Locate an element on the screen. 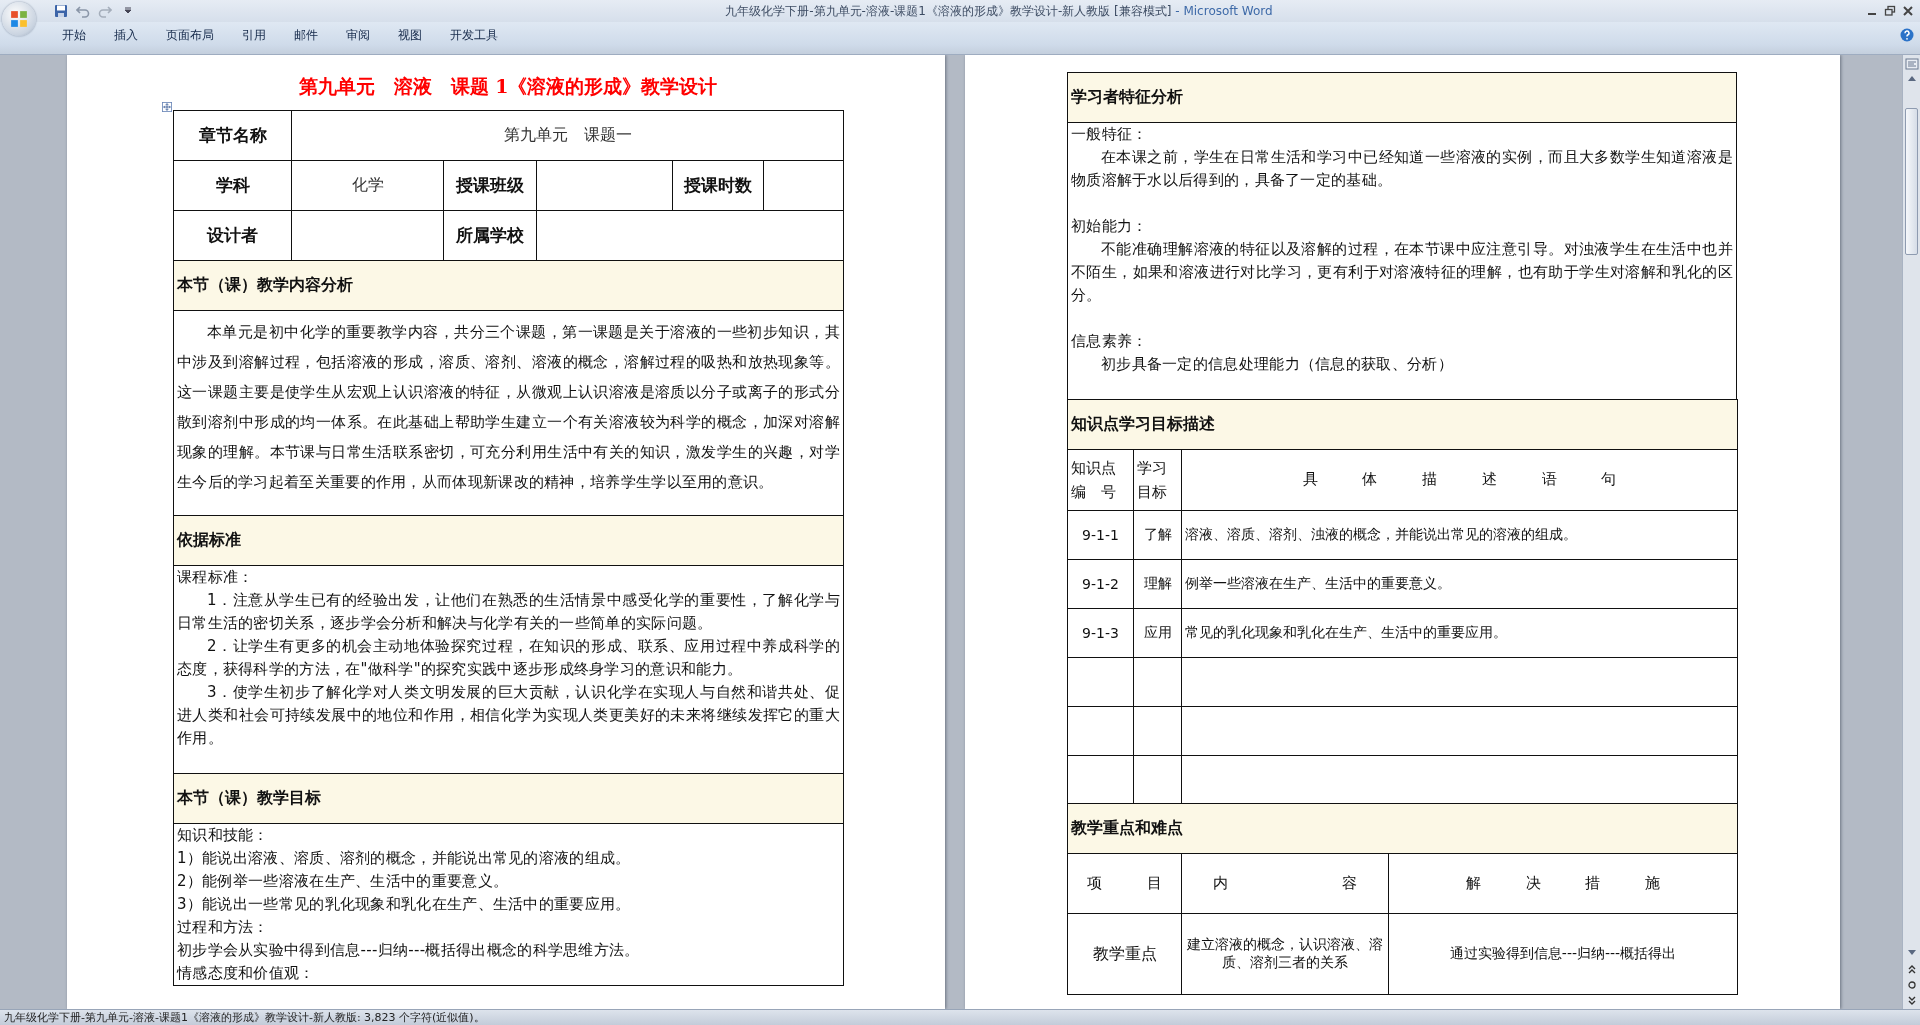 The image size is (1920, 1025). paragraph: 课程标准： is located at coordinates (216, 577).